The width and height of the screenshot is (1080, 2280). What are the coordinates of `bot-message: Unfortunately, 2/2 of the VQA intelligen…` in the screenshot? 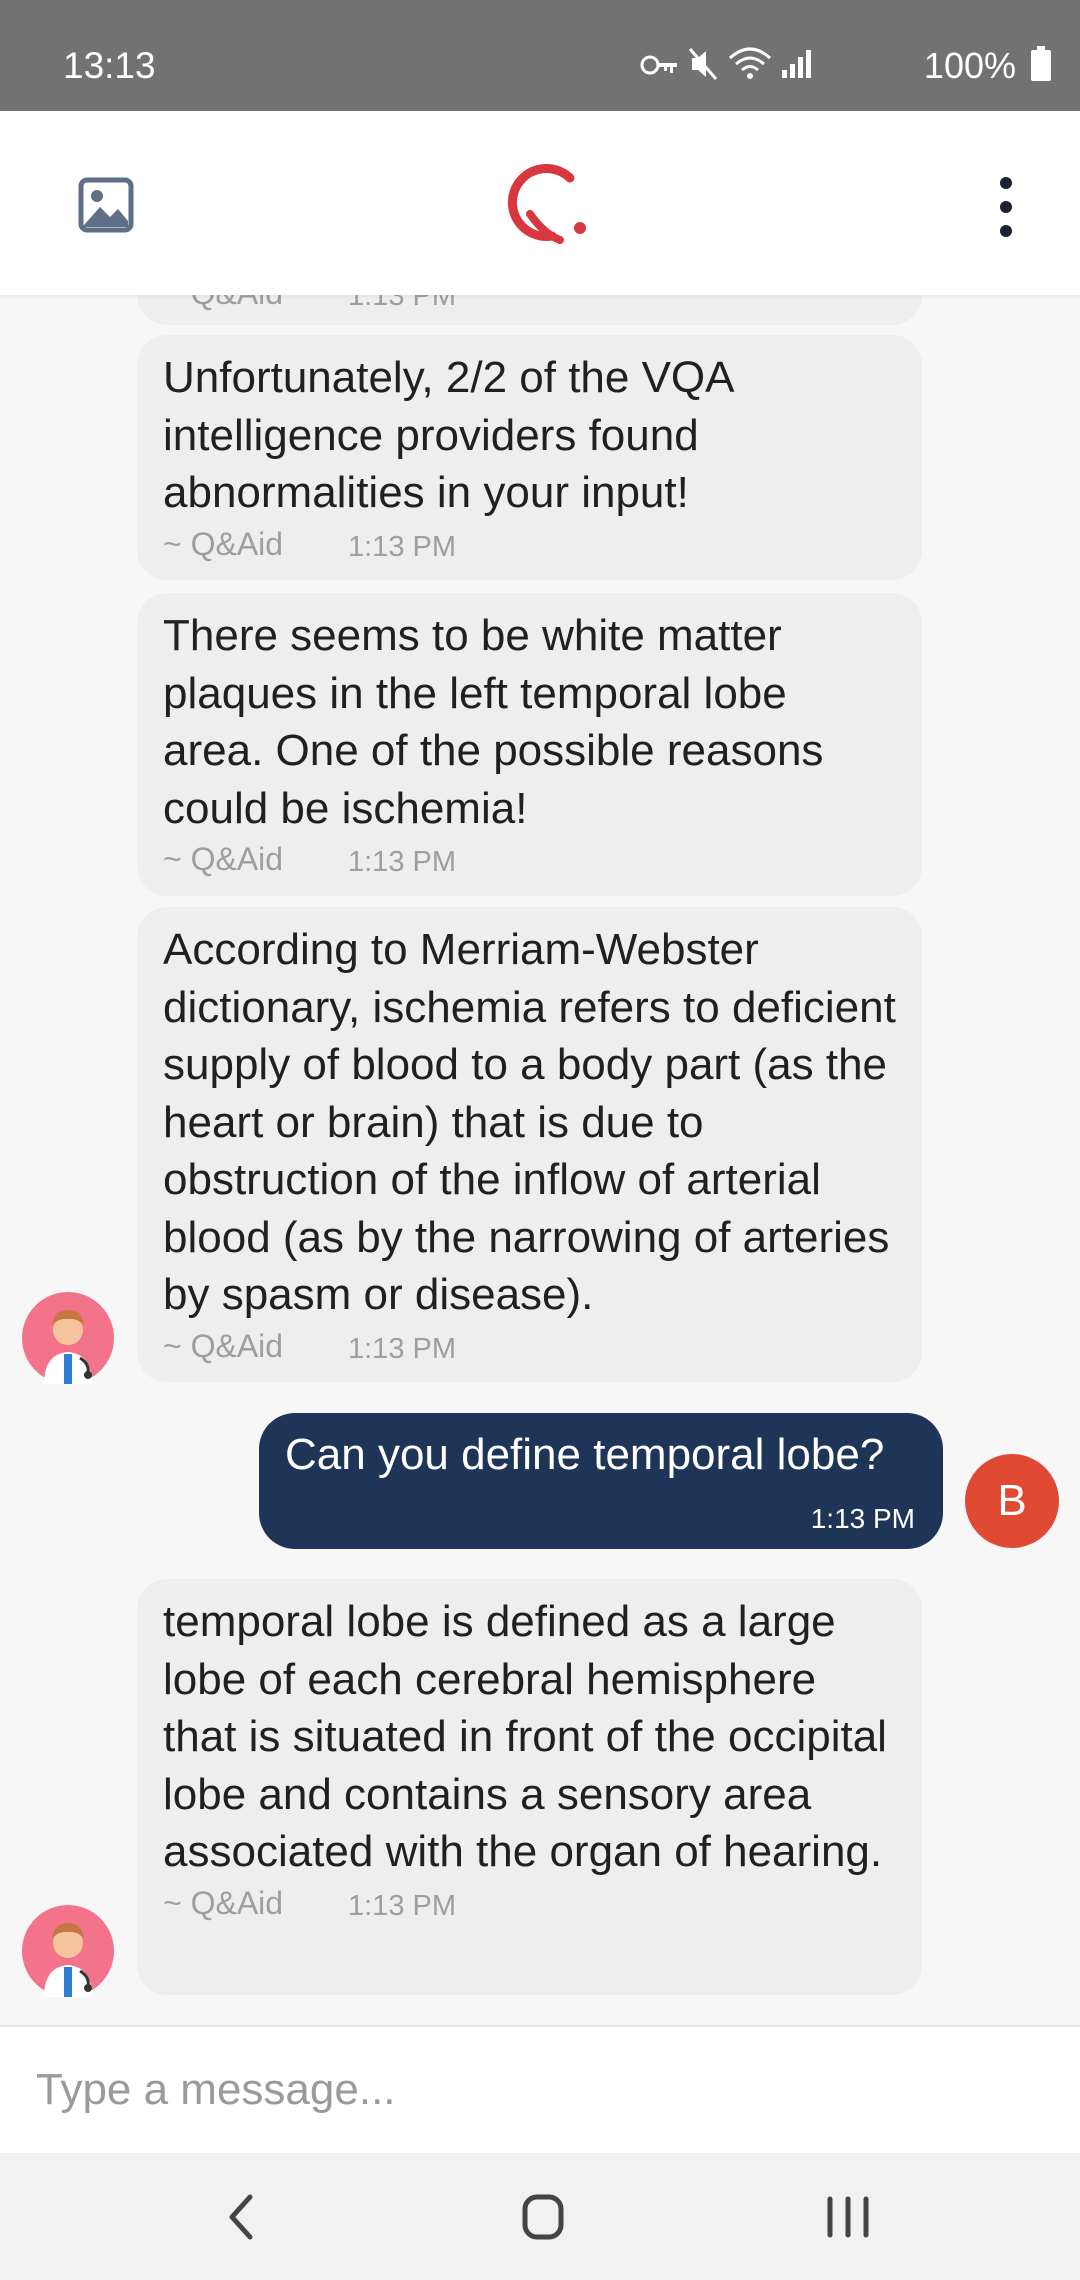 It's located at (529, 457).